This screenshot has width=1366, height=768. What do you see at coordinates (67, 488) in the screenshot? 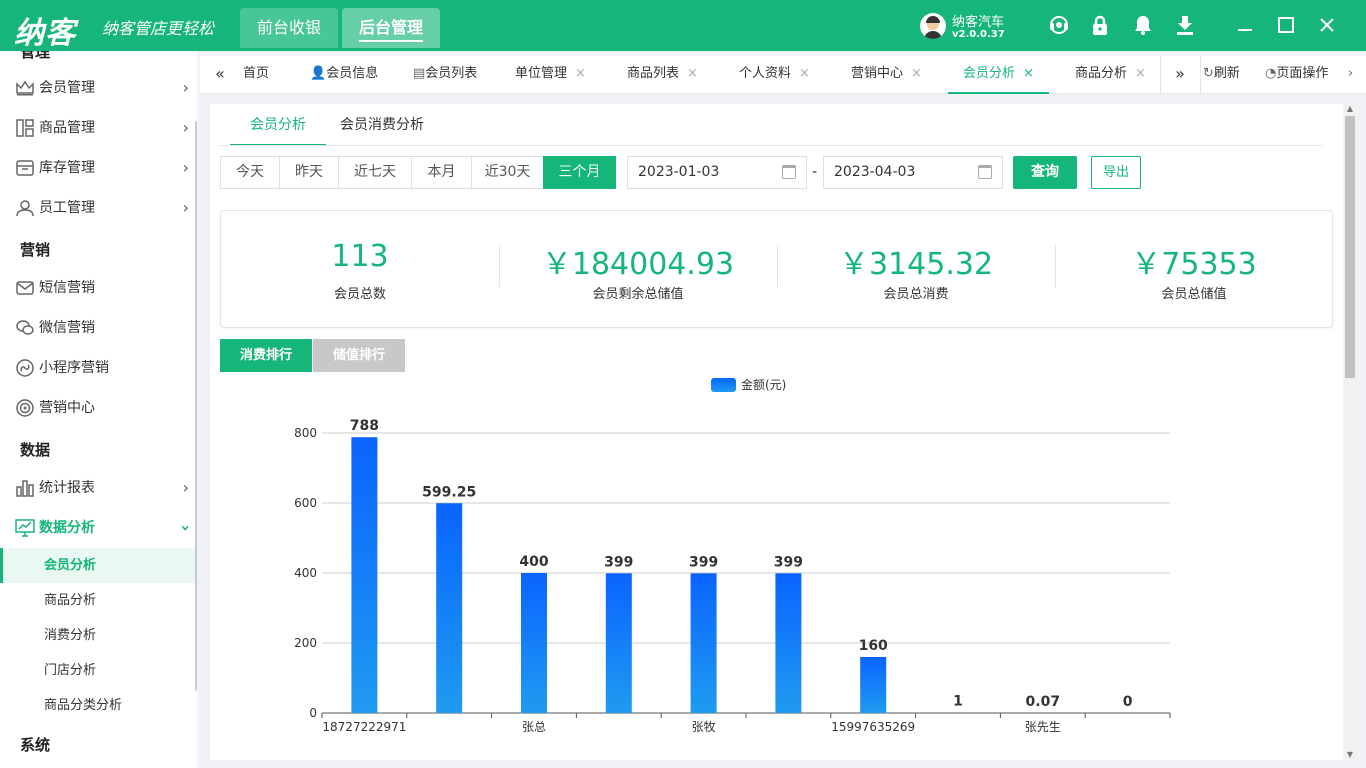
I see `sidebar-item-label: 统计报表` at bounding box center [67, 488].